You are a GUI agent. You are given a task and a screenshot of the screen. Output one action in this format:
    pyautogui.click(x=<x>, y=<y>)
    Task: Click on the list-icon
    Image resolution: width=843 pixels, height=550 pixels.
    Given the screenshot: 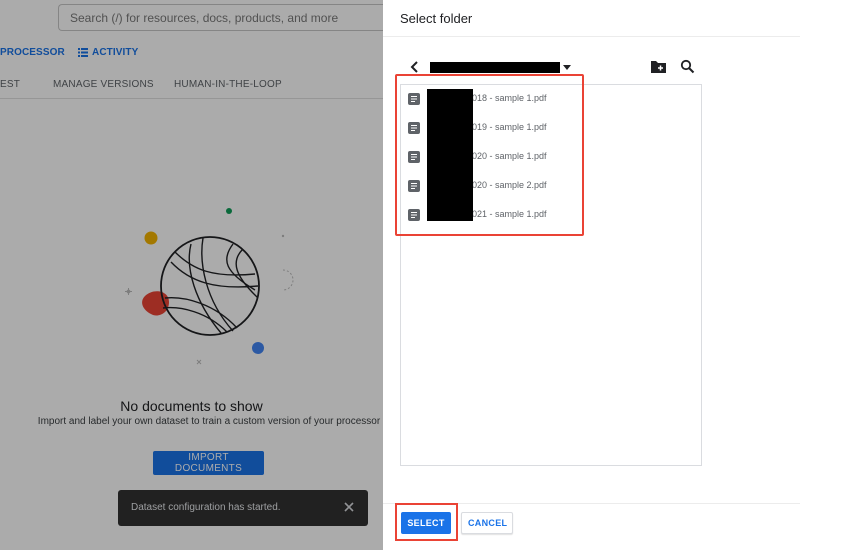 What is the action you would take?
    pyautogui.click(x=83, y=52)
    